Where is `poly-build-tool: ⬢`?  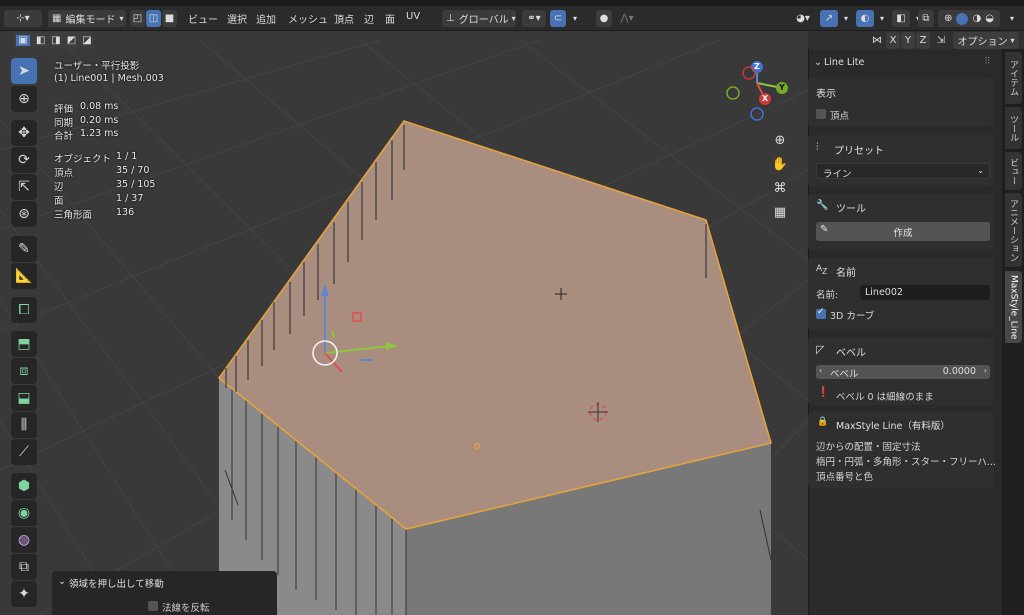
poly-build-tool: ⬢ is located at coordinates (24, 486).